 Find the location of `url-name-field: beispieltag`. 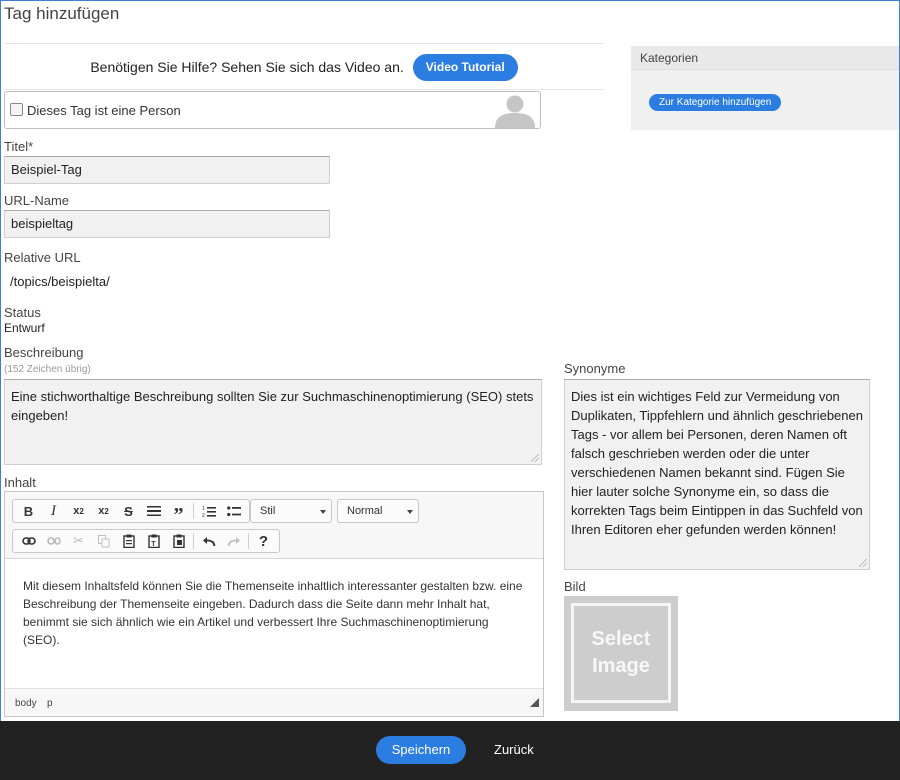

url-name-field: beispieltag is located at coordinates (167, 224).